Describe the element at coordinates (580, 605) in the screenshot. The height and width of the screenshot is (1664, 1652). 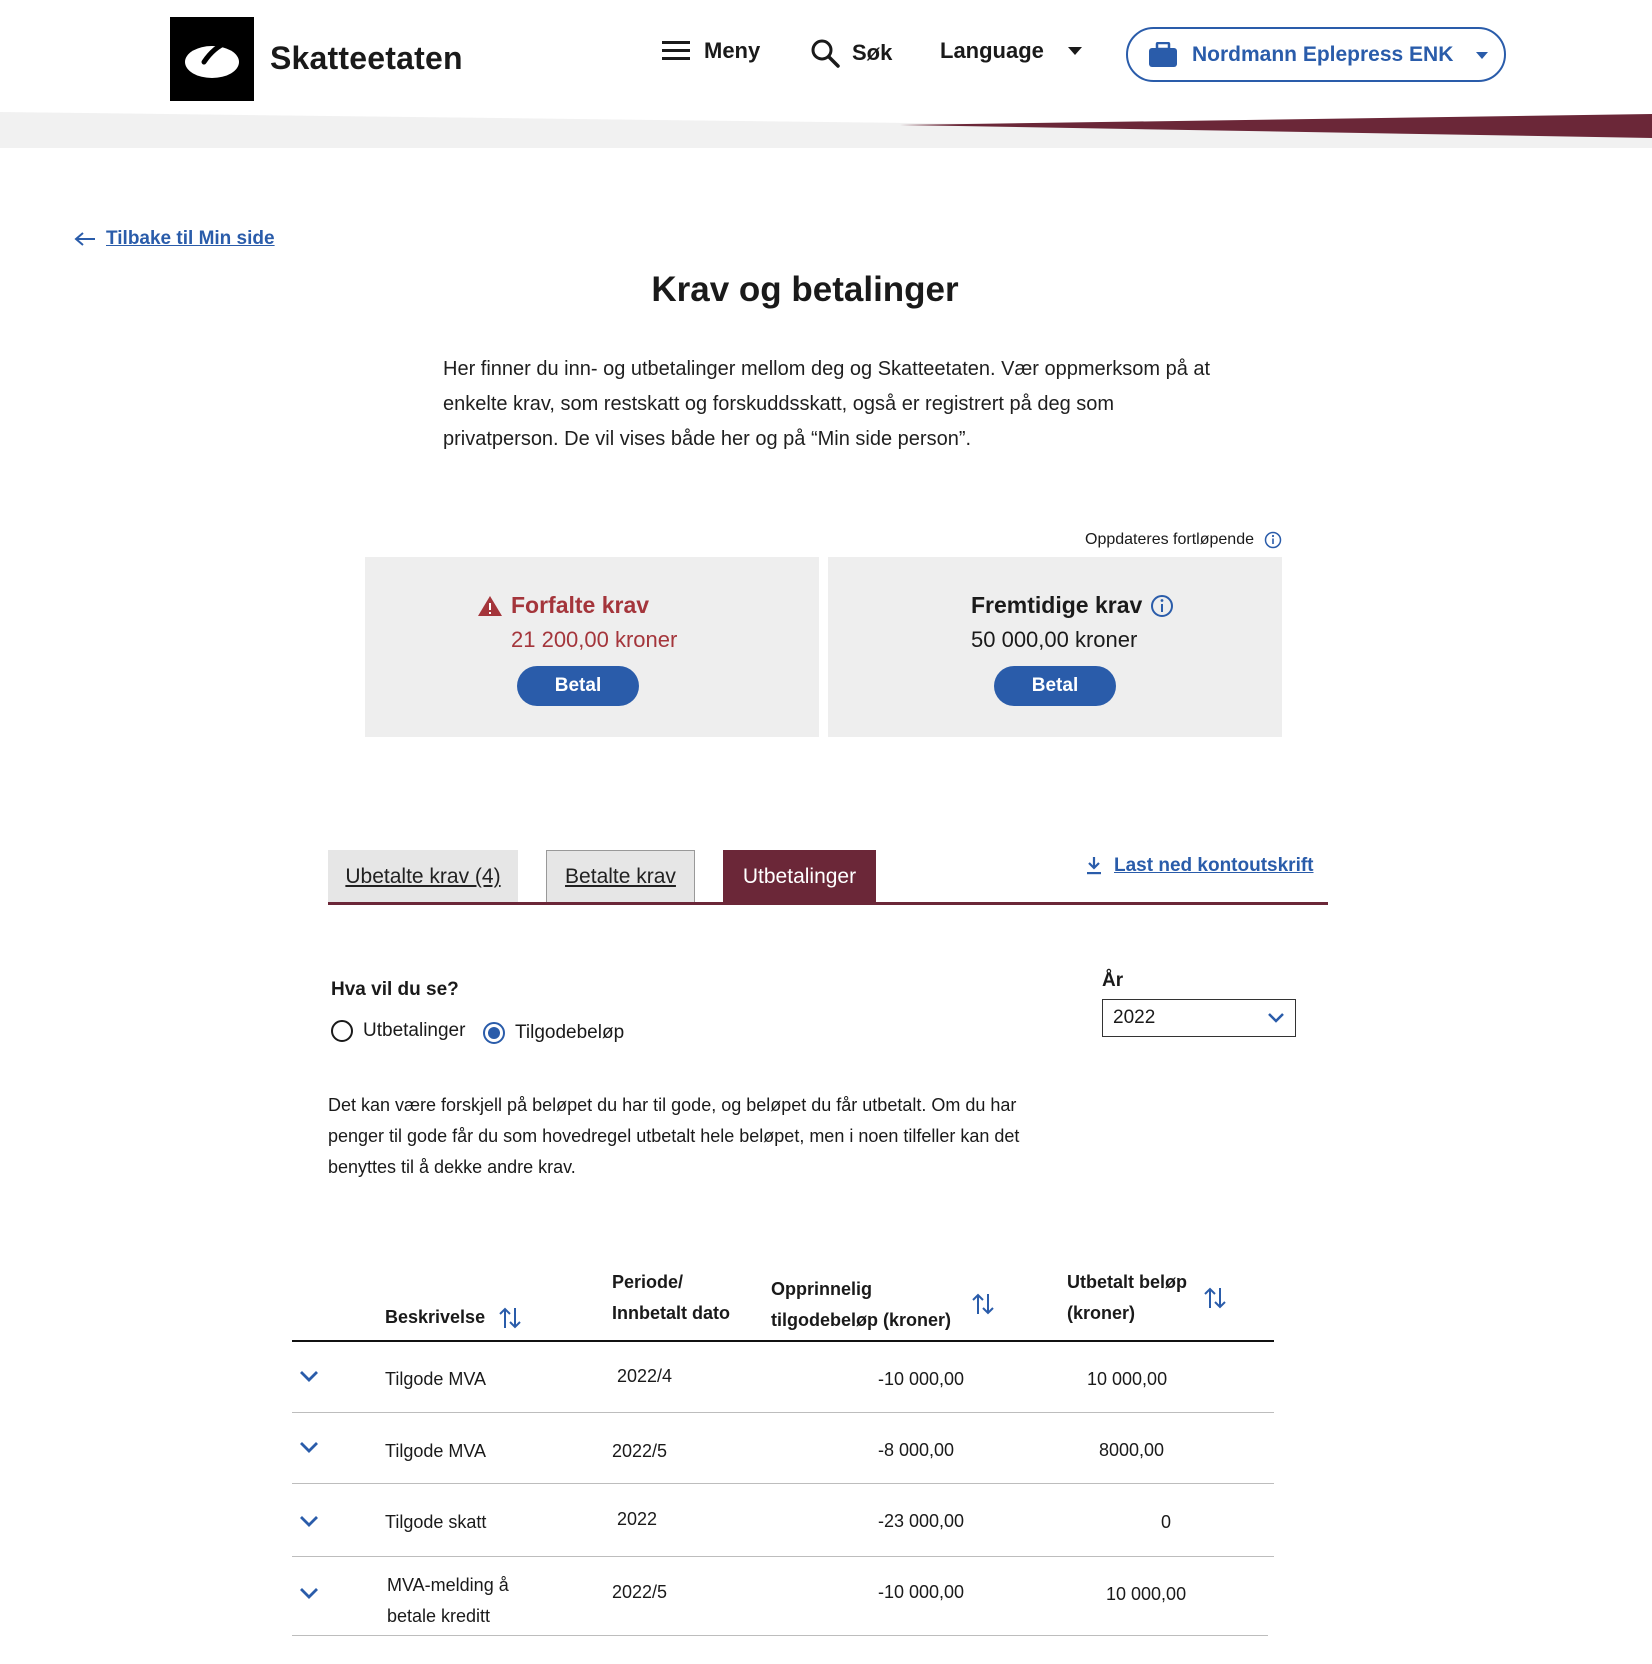
I see `overdue-claims-title: Forfalte krav` at that location.